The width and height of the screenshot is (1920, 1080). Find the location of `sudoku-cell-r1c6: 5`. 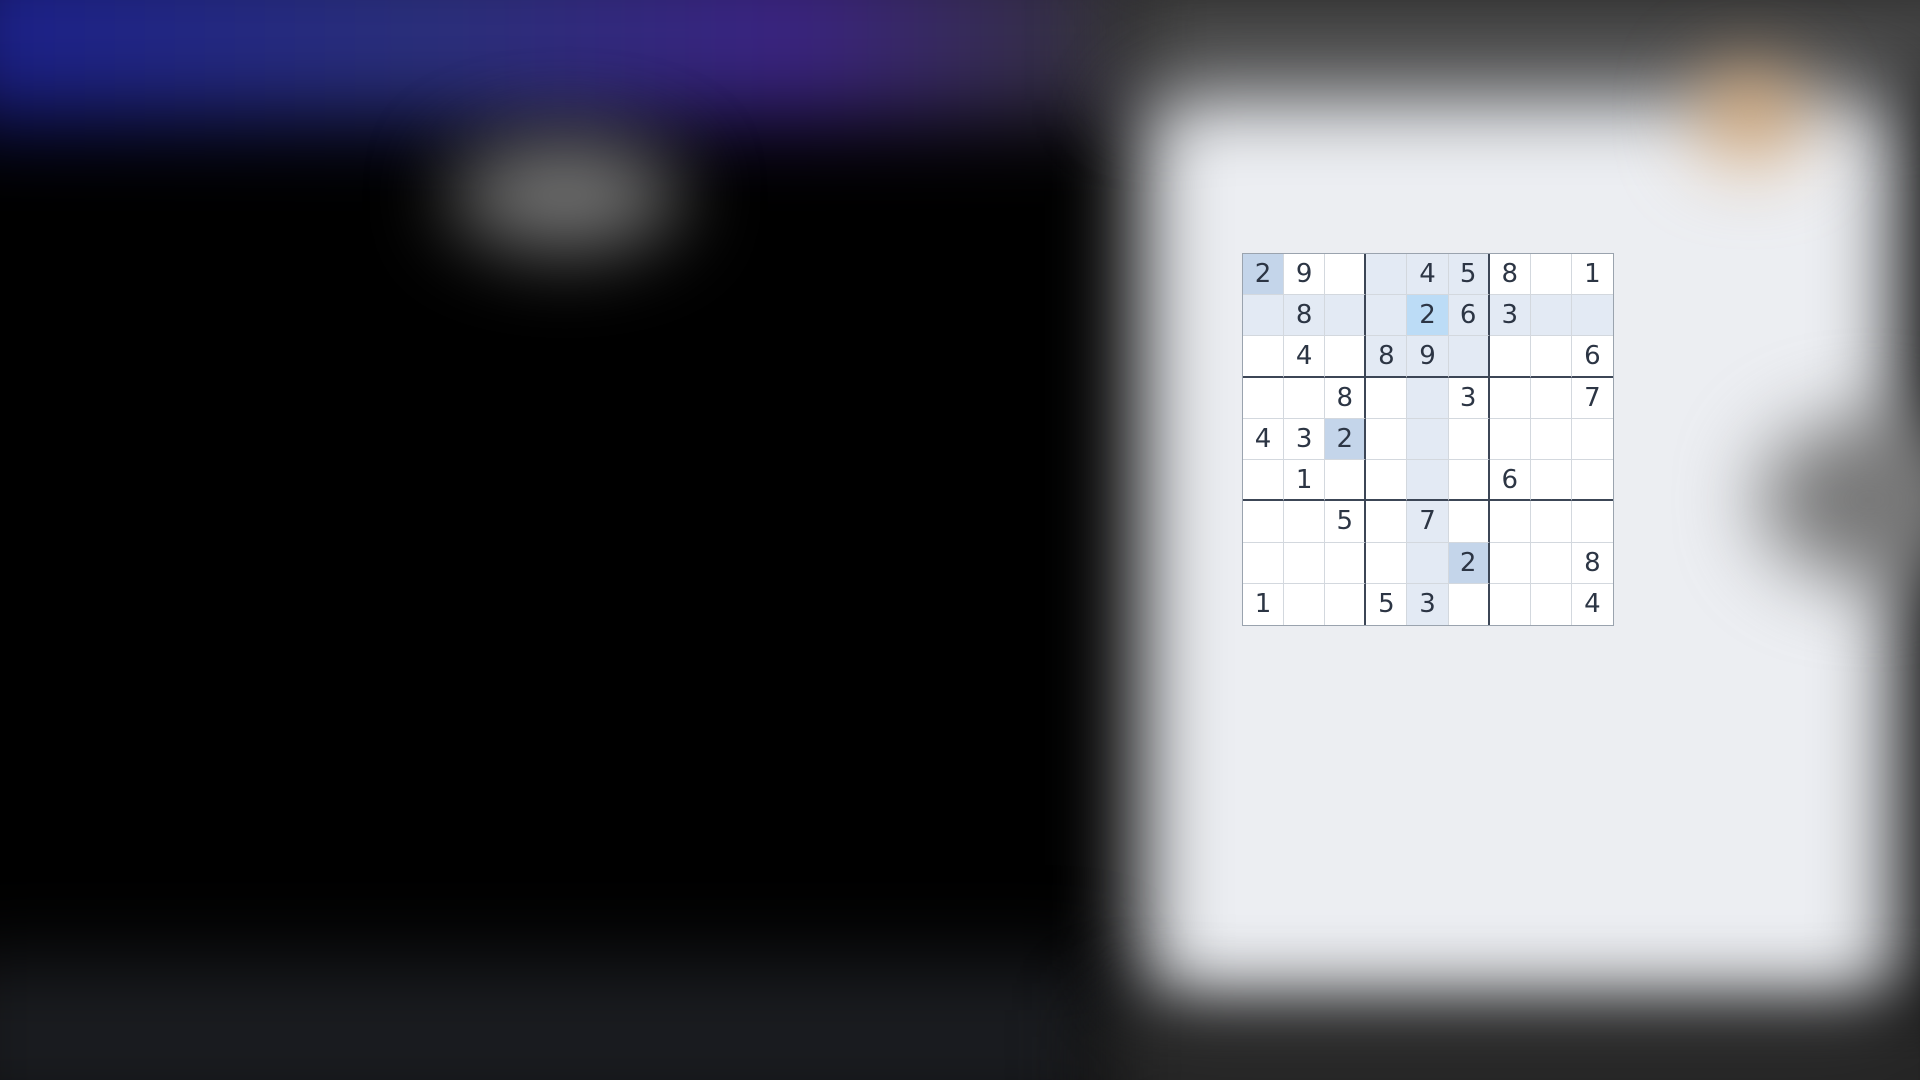

sudoku-cell-r1c6: 5 is located at coordinates (1469, 275).